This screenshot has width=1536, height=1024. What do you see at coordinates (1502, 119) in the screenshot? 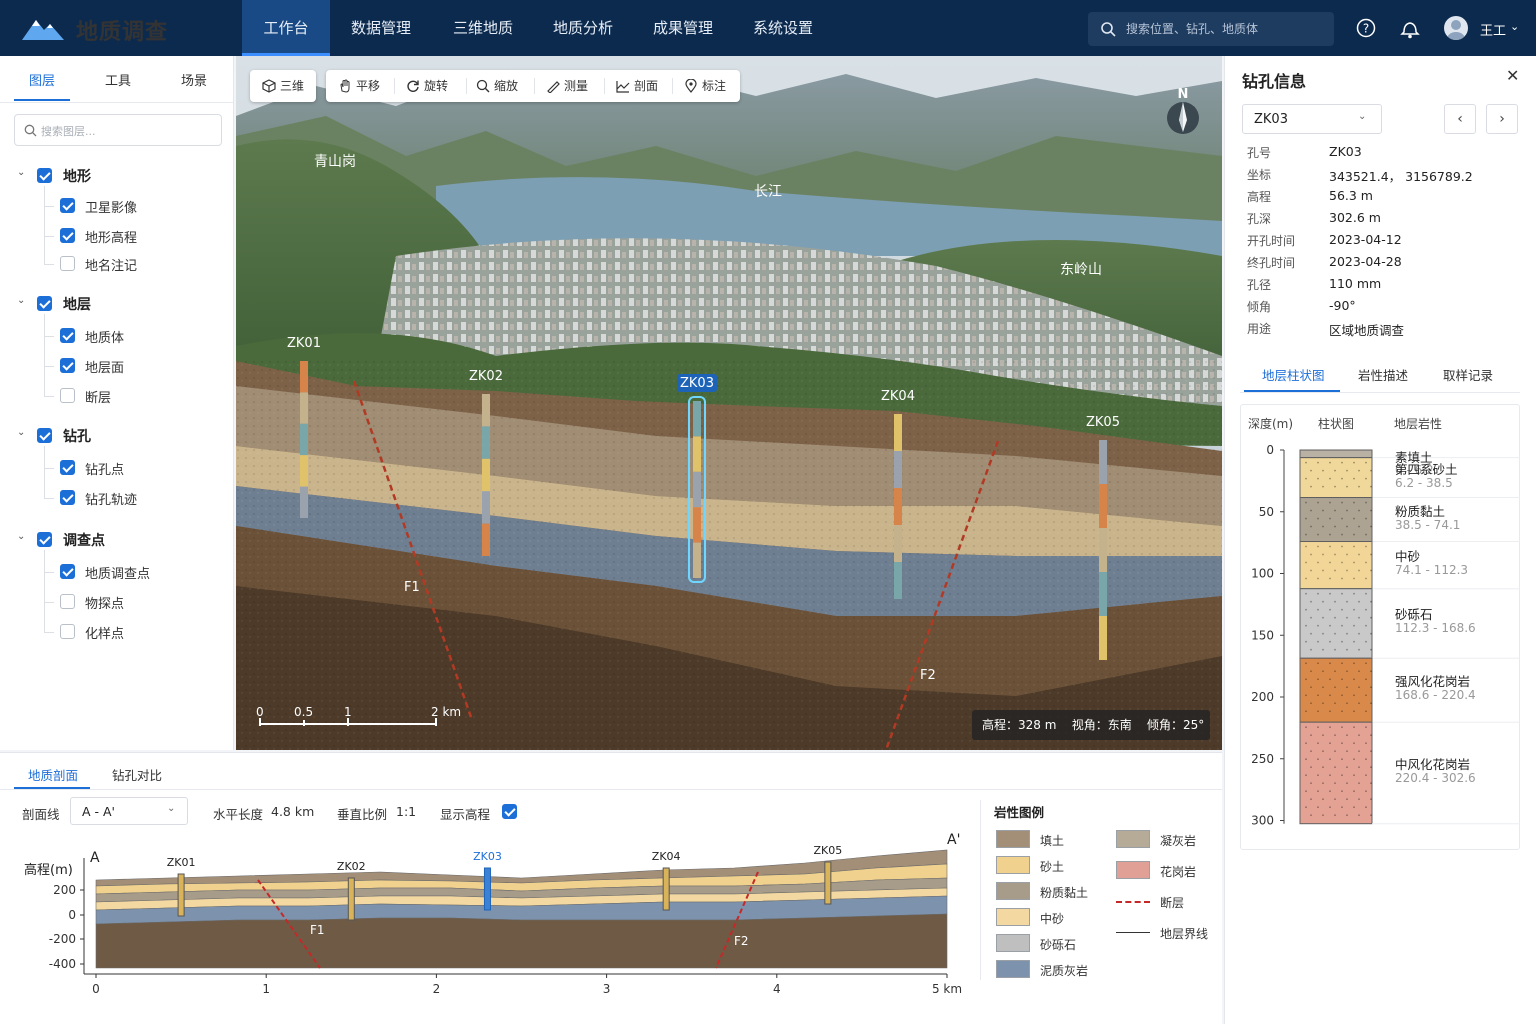
I see `next-borehole-button: ›` at bounding box center [1502, 119].